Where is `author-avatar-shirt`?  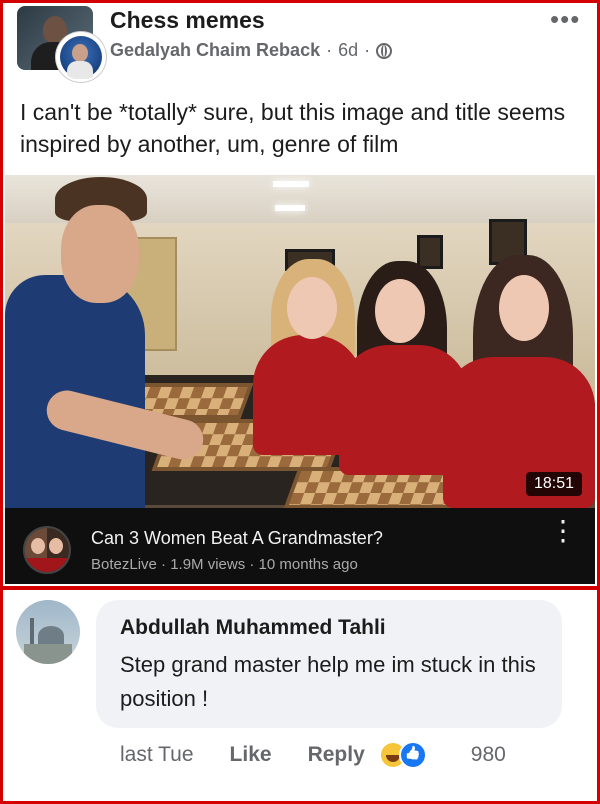
author-avatar-shirt is located at coordinates (80, 70).